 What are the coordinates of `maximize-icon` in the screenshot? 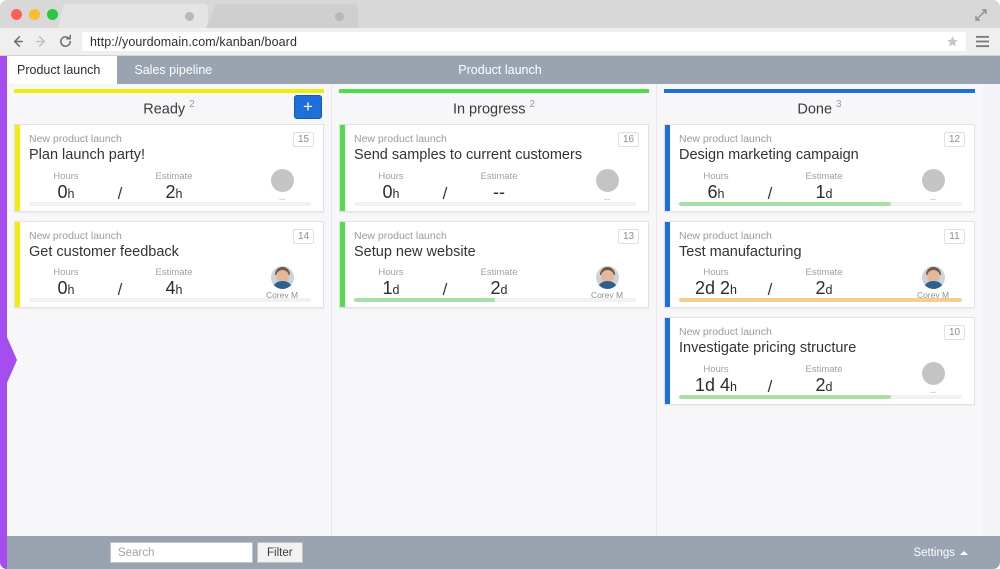 It's located at (981, 15).